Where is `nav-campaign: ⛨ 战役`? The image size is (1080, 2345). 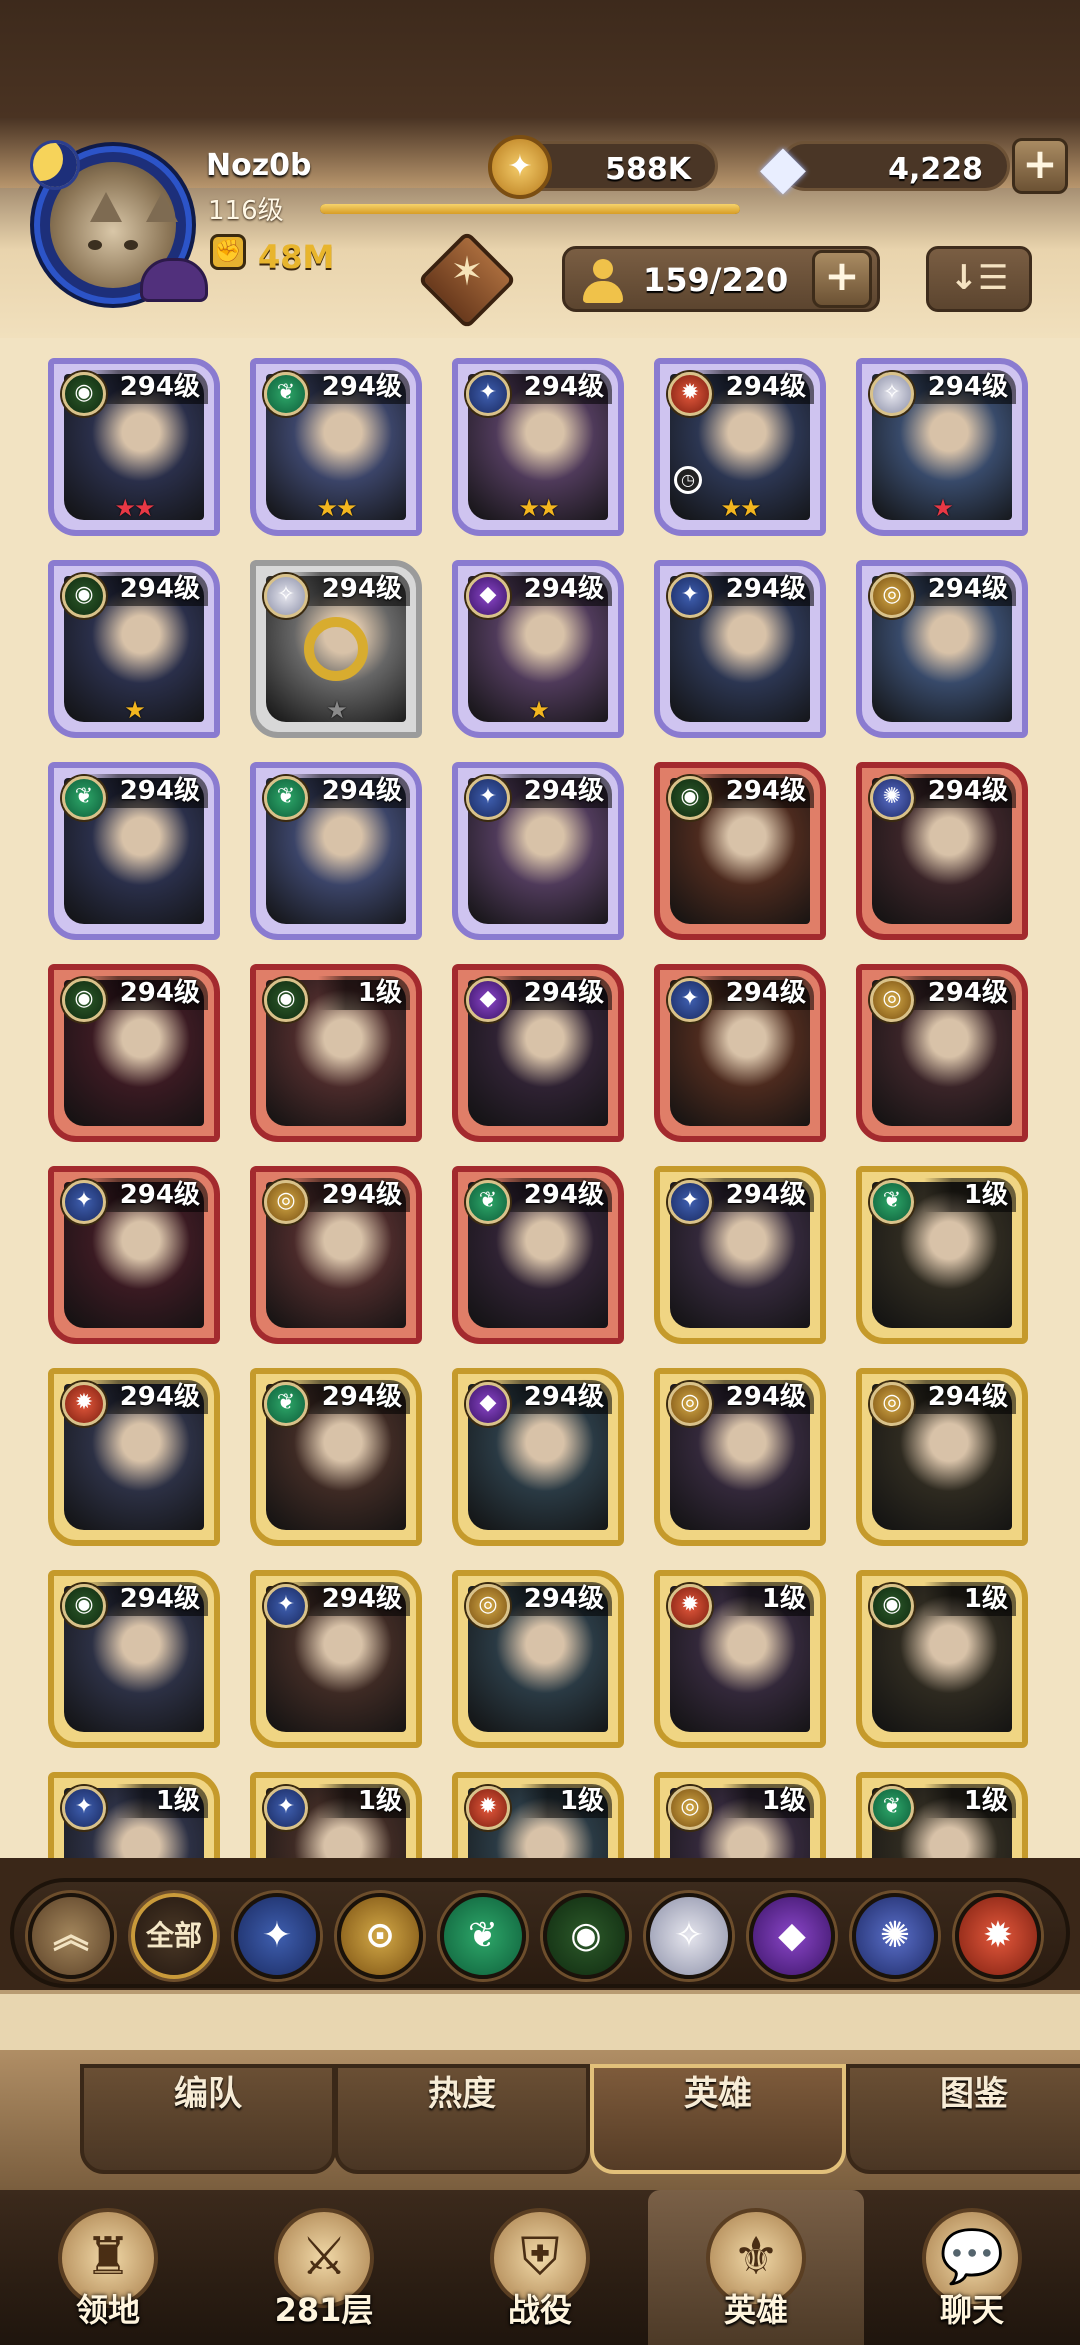
nav-campaign: ⛨ 战役 is located at coordinates (540, 2267).